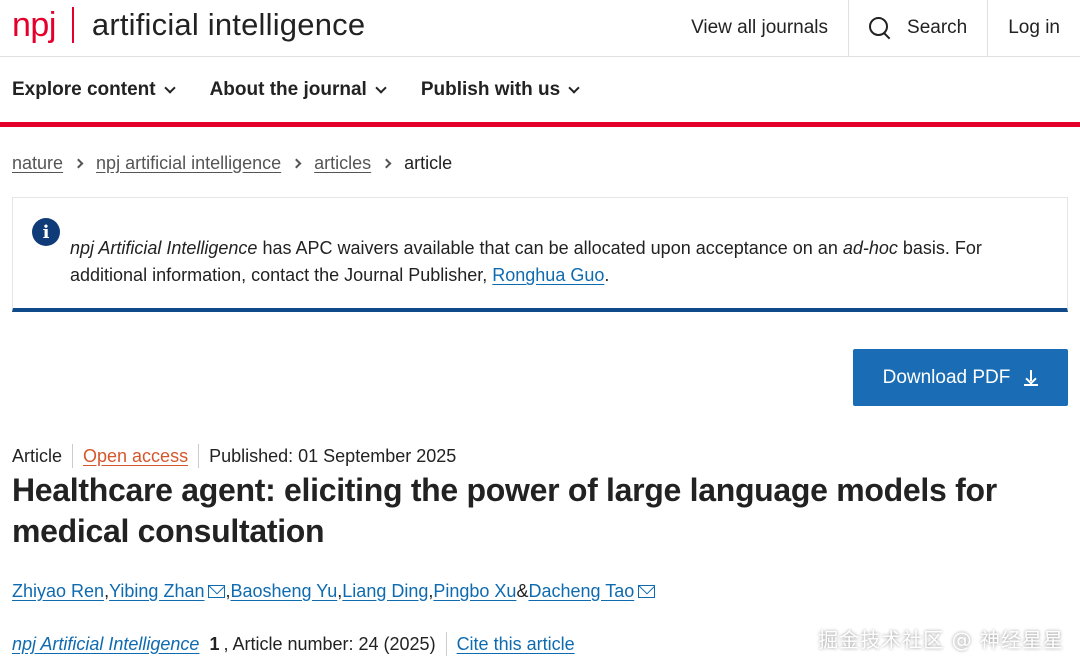 The height and width of the screenshot is (671, 1080). I want to click on publisher-contact-link: Ronghua Guo, so click(548, 275).